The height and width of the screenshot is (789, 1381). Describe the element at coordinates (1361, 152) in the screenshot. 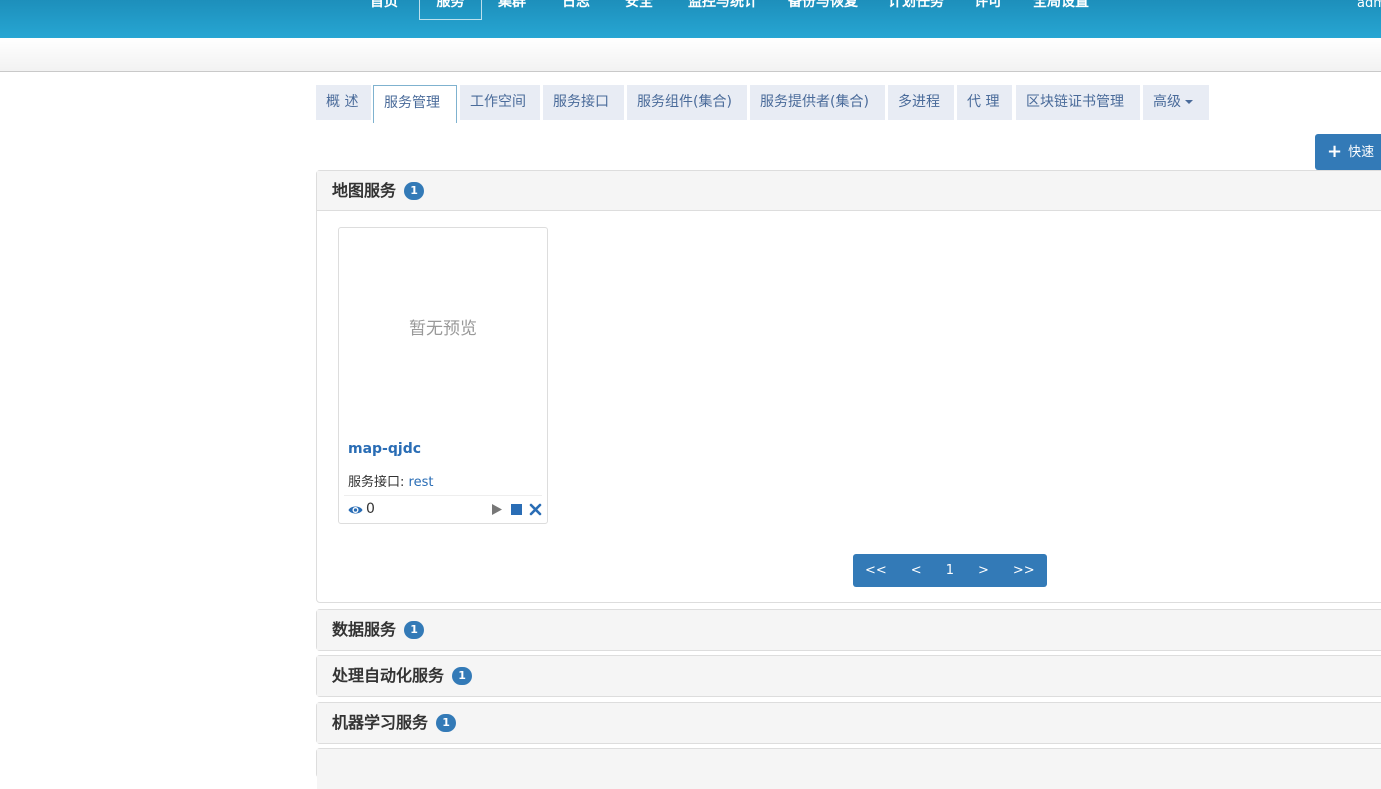

I see `quick-create-label: 快速` at that location.